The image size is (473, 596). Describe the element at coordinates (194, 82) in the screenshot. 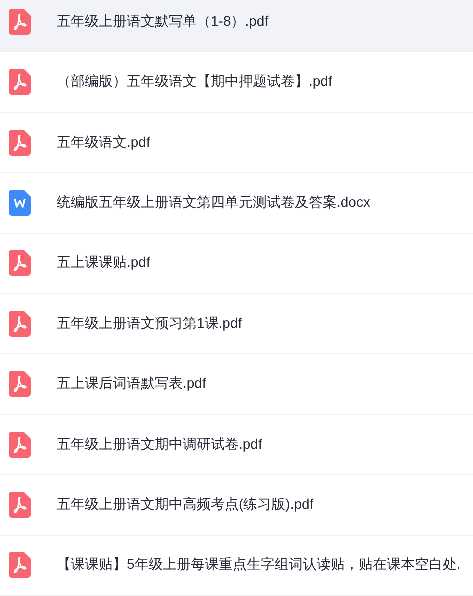

I see `file-name: （部编版）五年级语文【期中押题试卷】.pdf` at that location.